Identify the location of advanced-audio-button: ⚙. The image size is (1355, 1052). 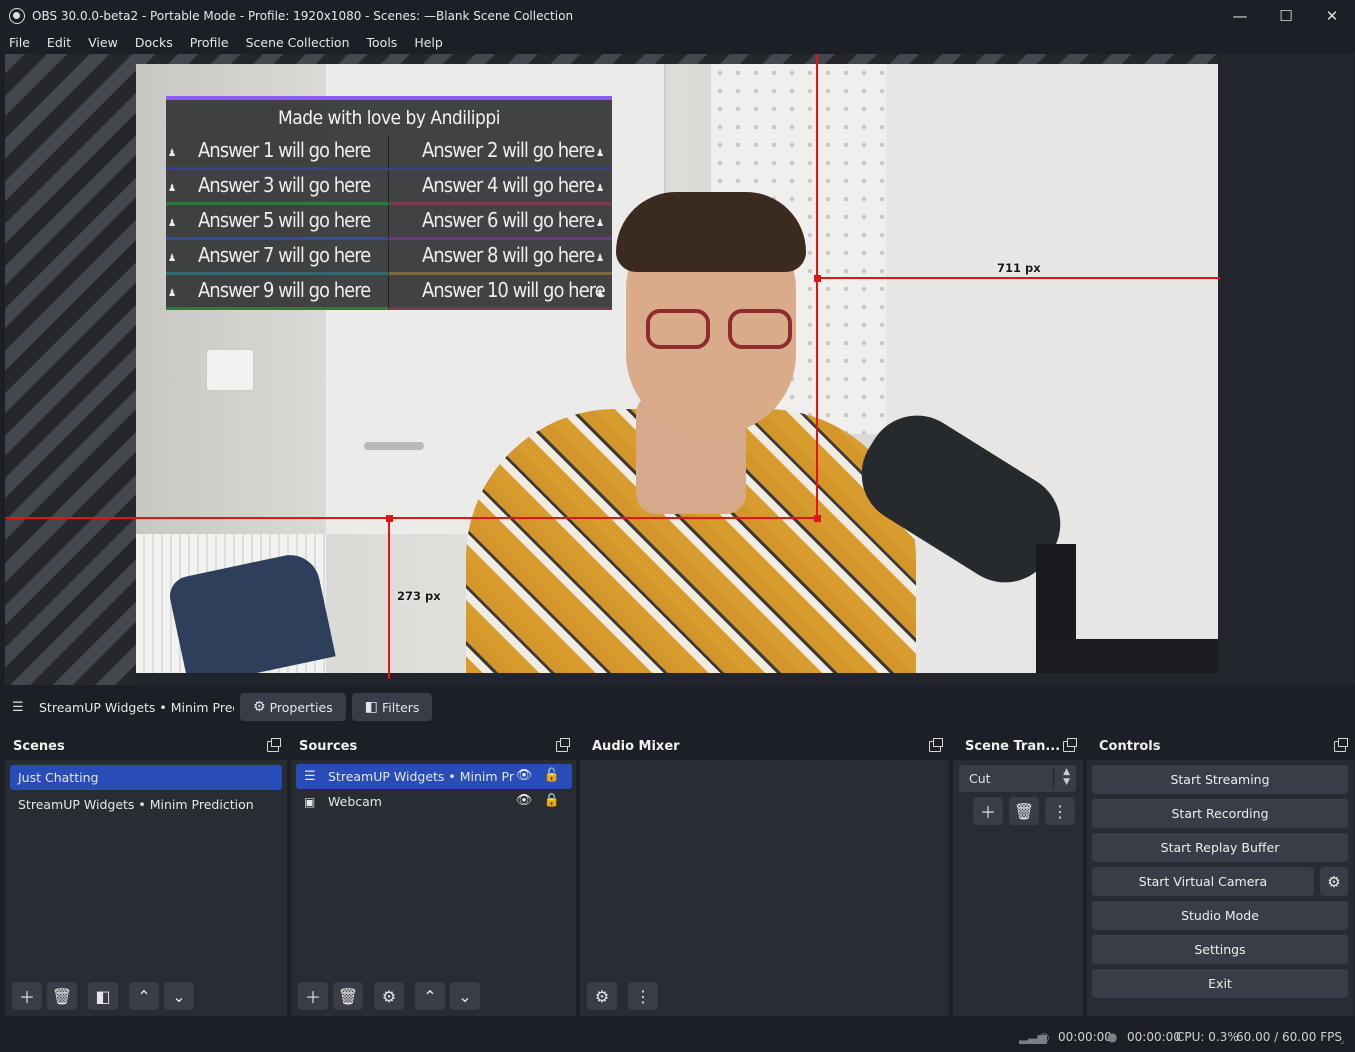
(602, 996).